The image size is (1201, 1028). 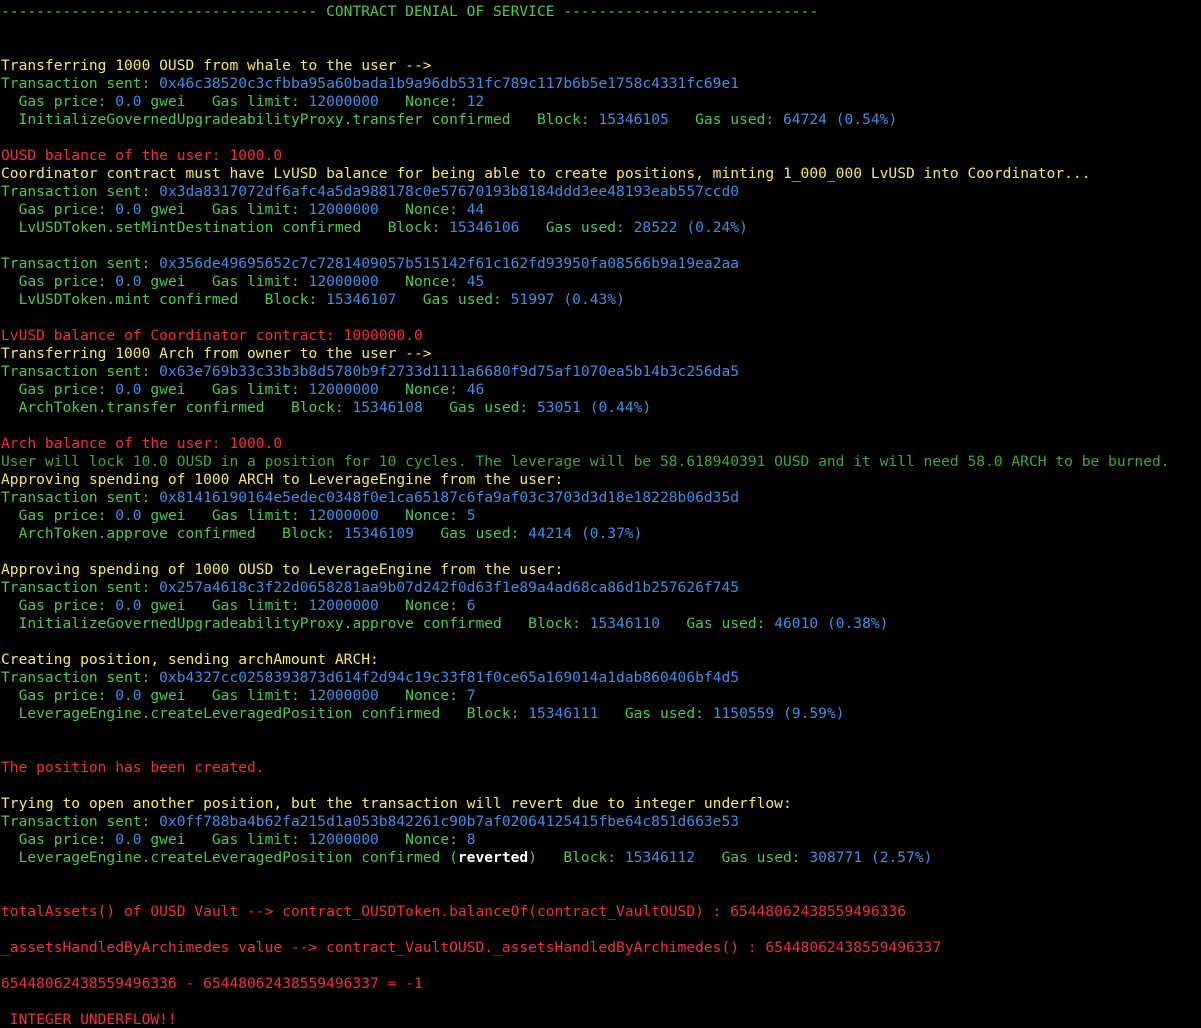 I want to click on arch-balance-message: Arch balance of the user: 1000.0, so click(x=142, y=443).